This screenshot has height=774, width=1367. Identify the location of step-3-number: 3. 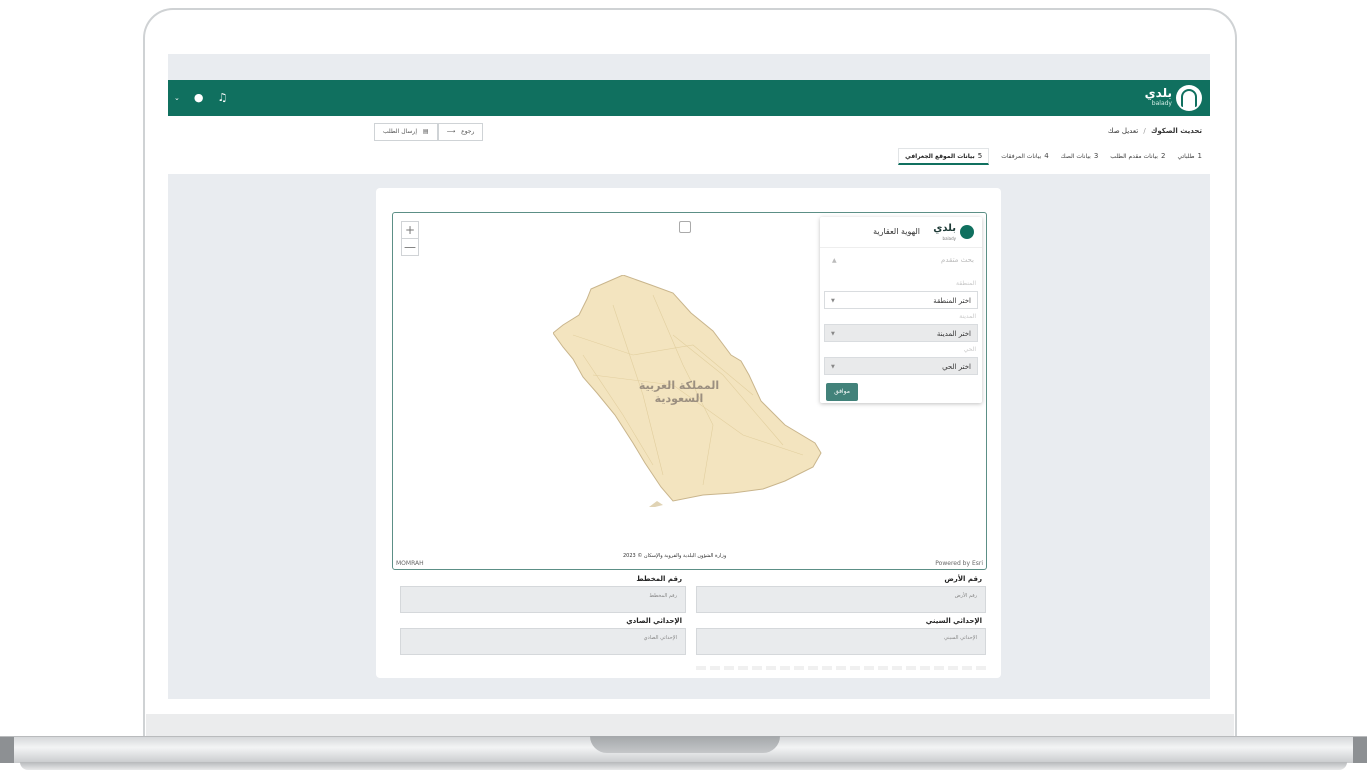
(1096, 156).